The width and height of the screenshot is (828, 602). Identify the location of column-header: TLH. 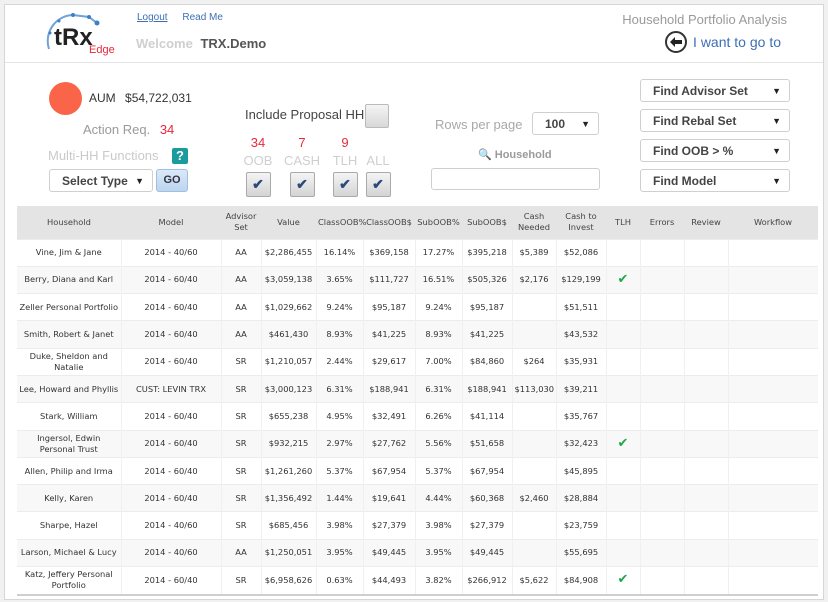
(623, 222).